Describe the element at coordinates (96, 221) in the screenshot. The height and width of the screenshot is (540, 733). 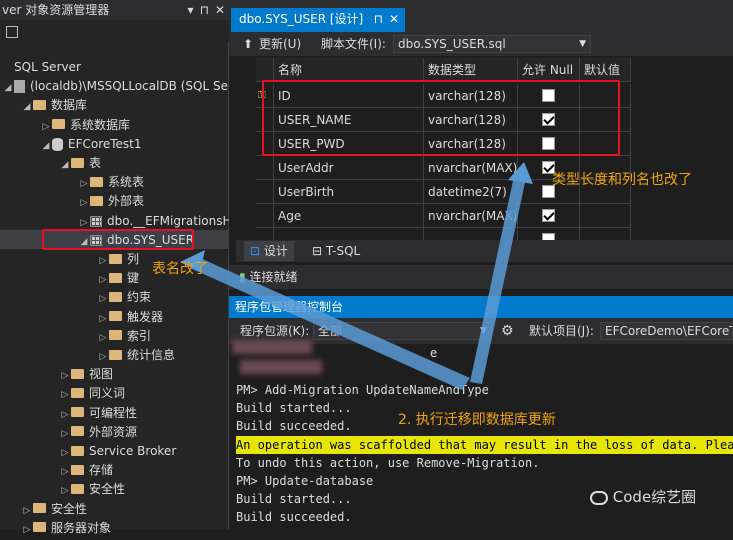
I see `table-icon` at that location.